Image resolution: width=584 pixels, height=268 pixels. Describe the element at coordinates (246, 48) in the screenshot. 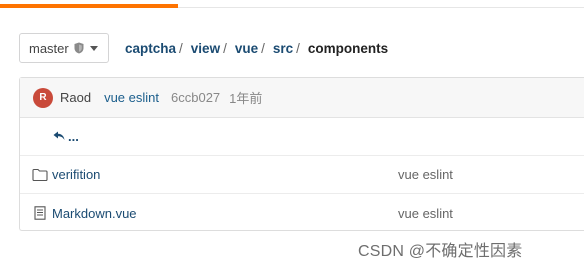

I see `breadcrumb-item-vue: vue` at that location.